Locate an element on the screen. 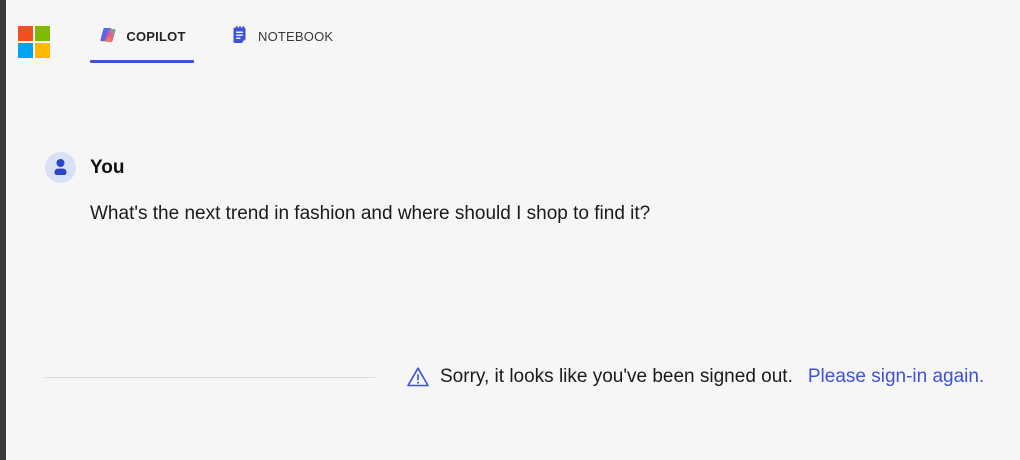  tab-notebook-label: NOTEBOOK is located at coordinates (296, 36).